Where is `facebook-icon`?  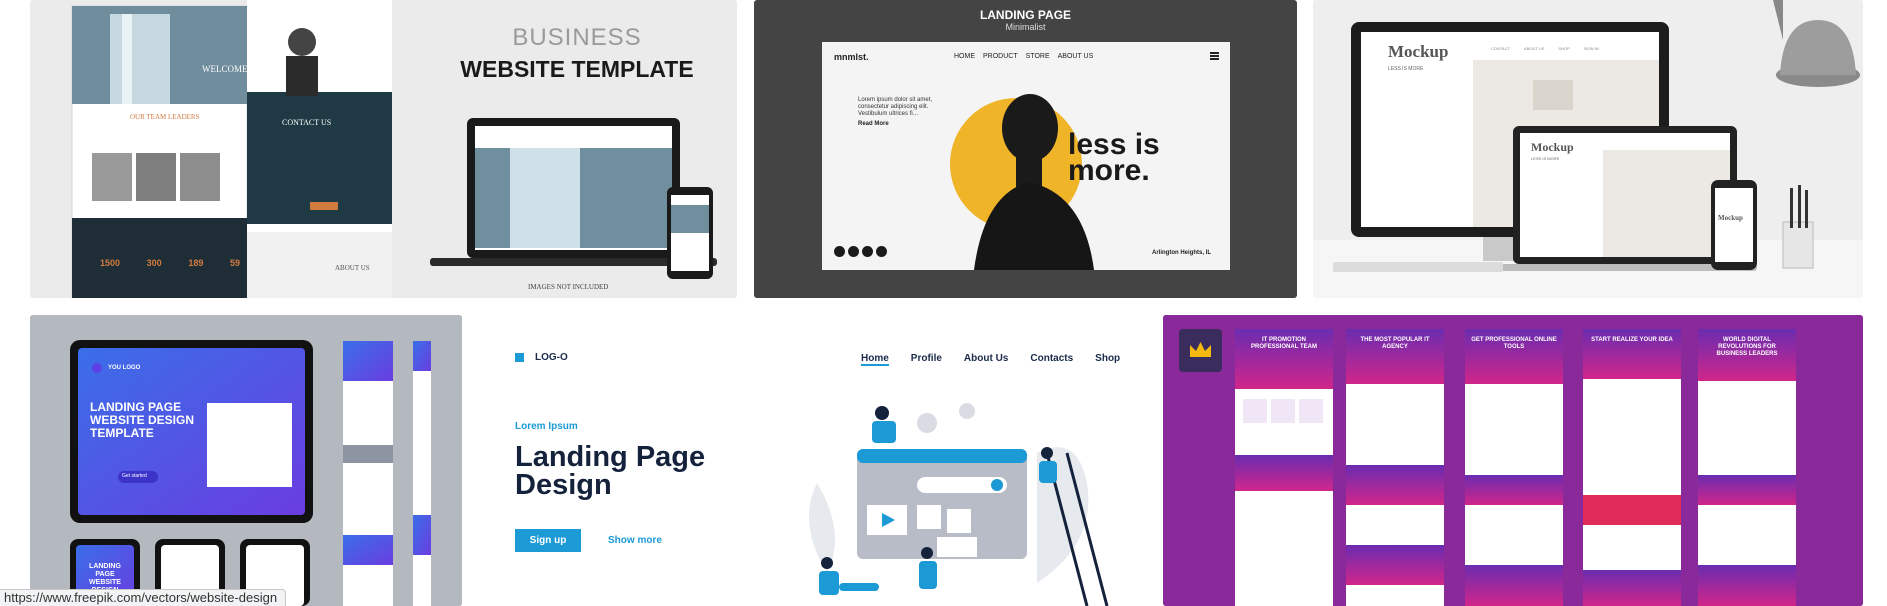
facebook-icon is located at coordinates (839, 251).